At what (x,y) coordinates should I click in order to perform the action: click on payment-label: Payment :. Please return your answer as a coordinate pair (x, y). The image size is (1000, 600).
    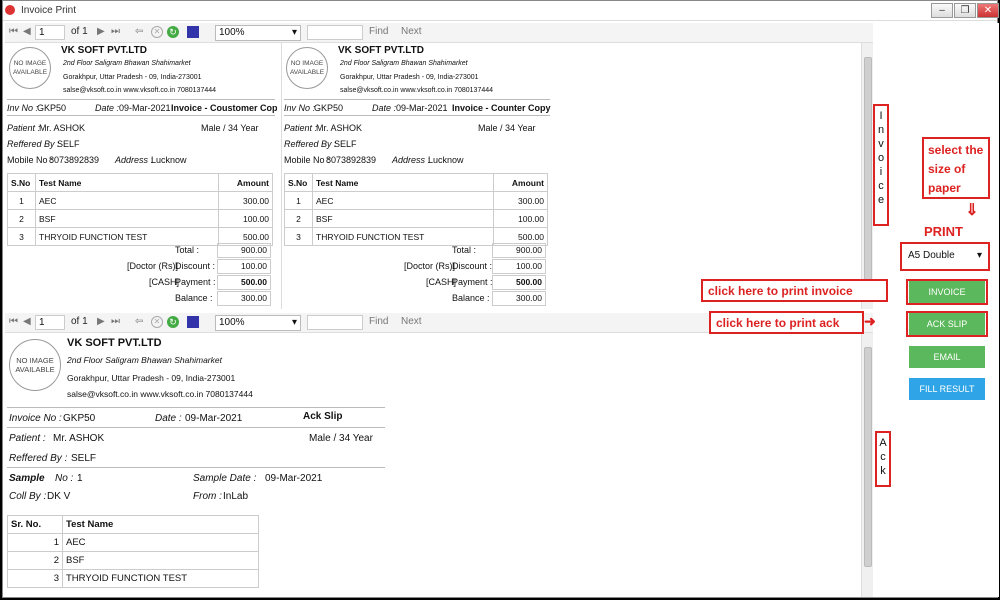
    Looking at the image, I should click on (195, 282).